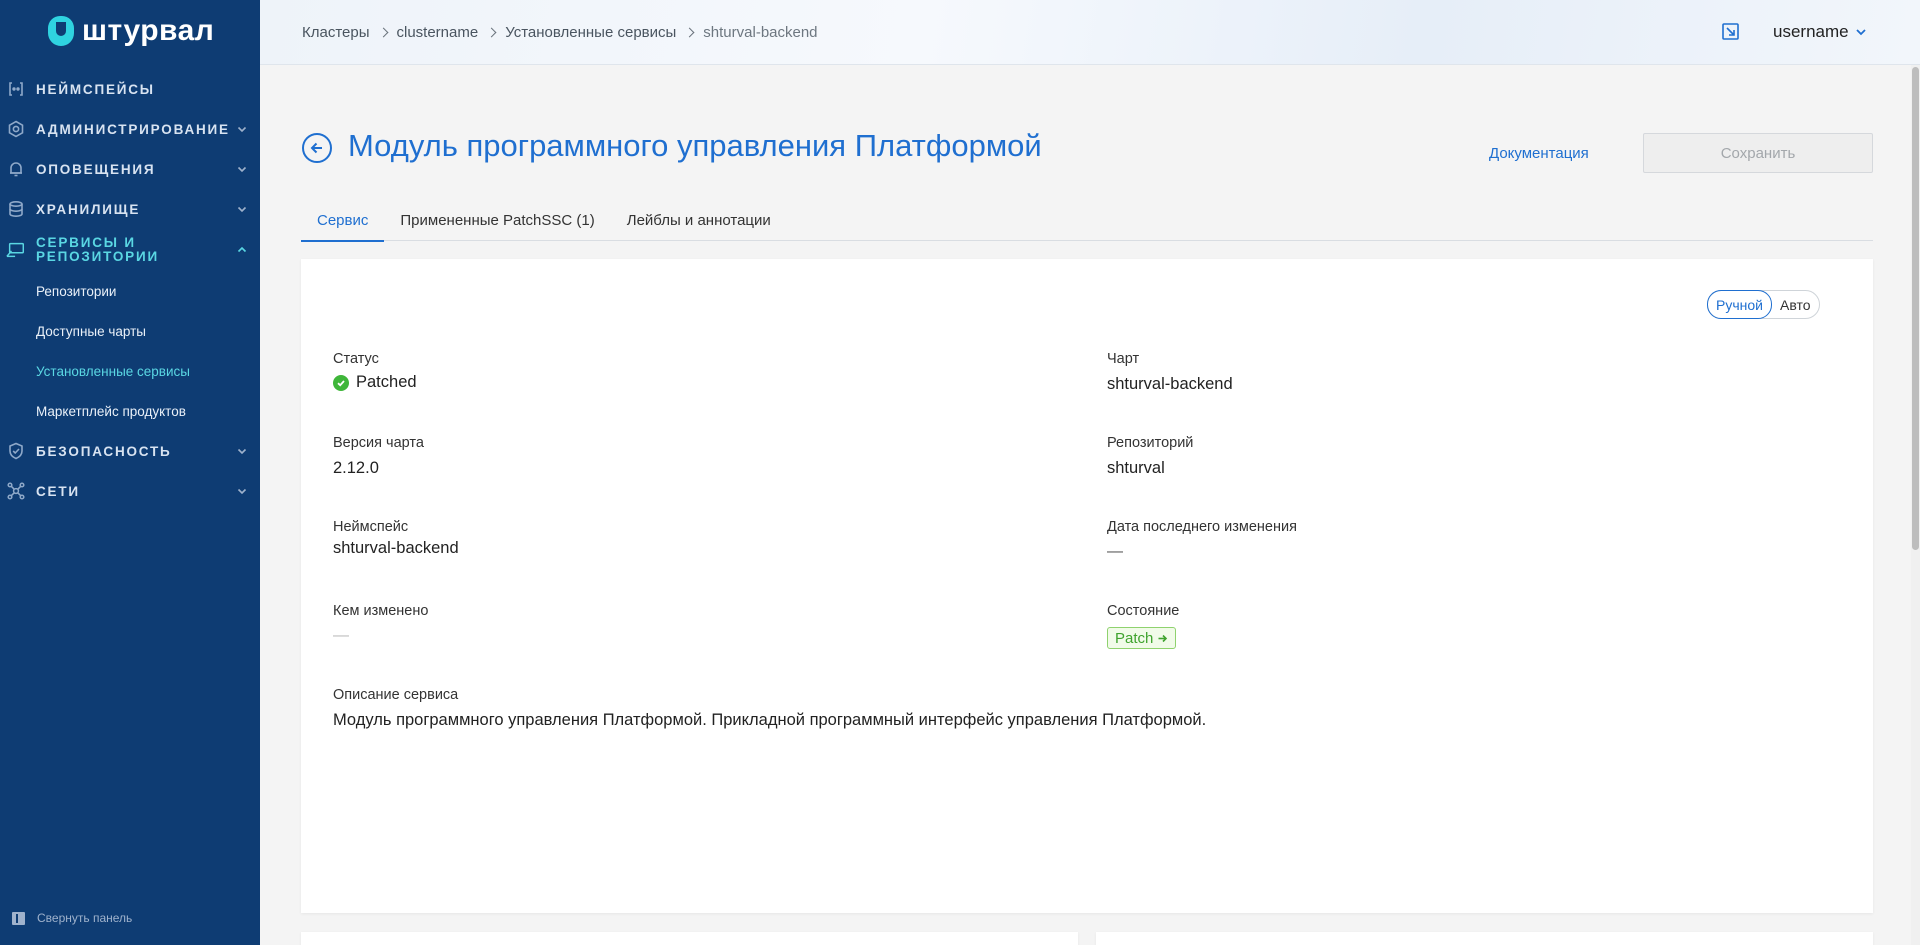 The width and height of the screenshot is (1920, 945). I want to click on repository-value: shturval, so click(1136, 468).